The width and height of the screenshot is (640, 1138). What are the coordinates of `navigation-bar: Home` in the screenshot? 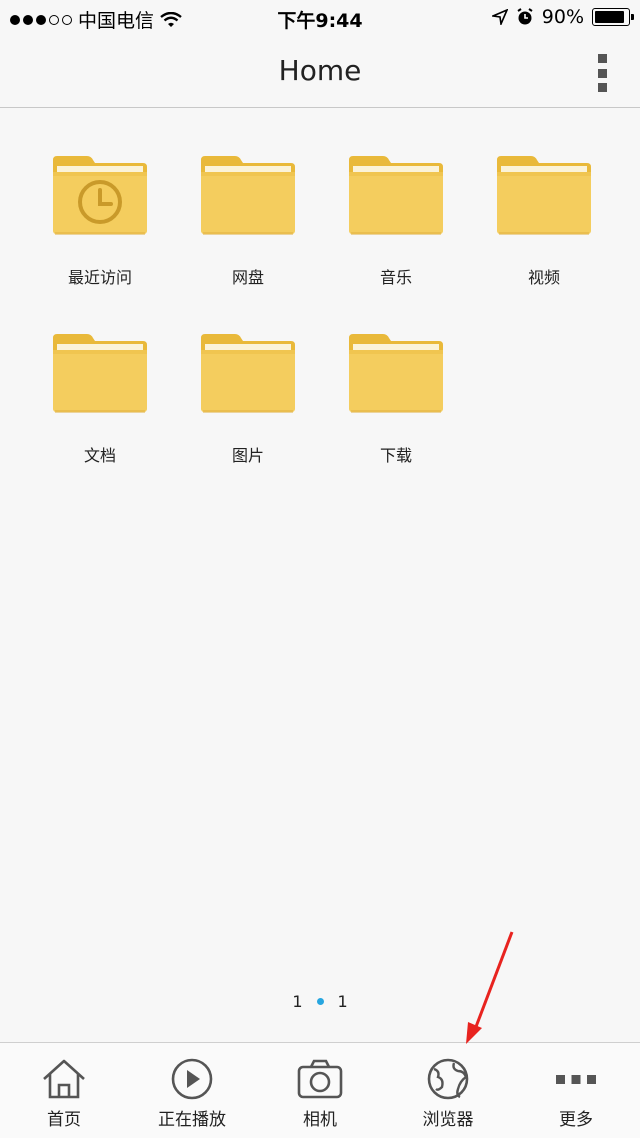 It's located at (320, 72).